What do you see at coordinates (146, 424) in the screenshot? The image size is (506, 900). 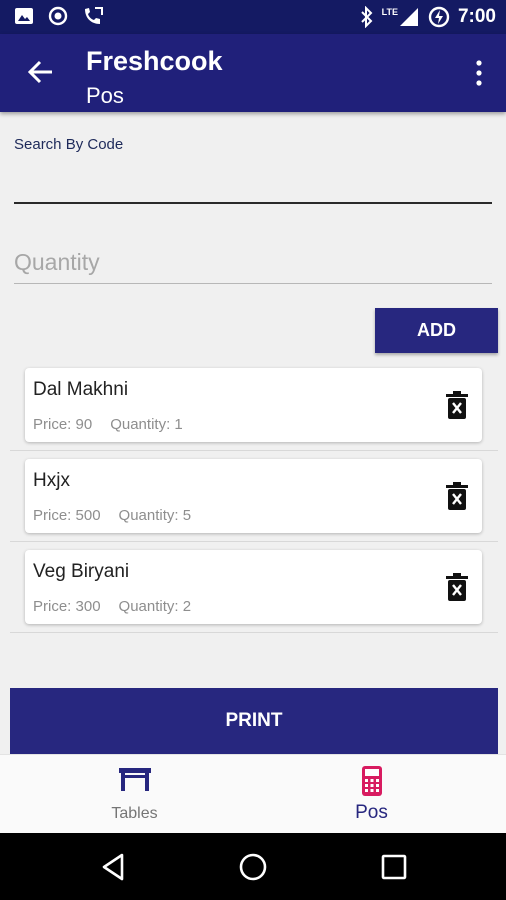 I see `item-quantity: Quantity: 1` at bounding box center [146, 424].